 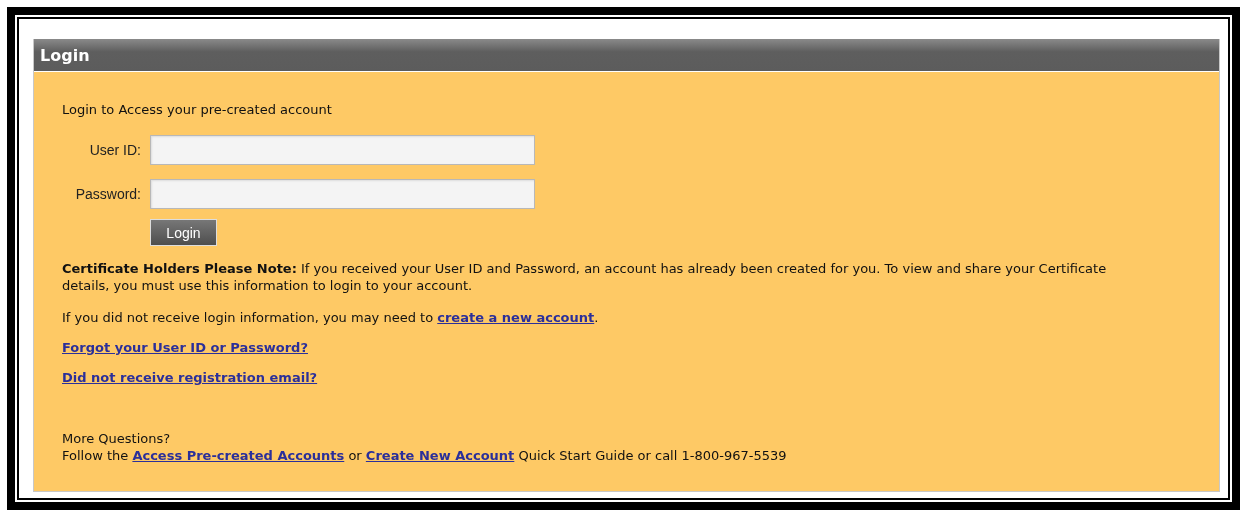 I want to click on password-field, so click(x=342, y=194).